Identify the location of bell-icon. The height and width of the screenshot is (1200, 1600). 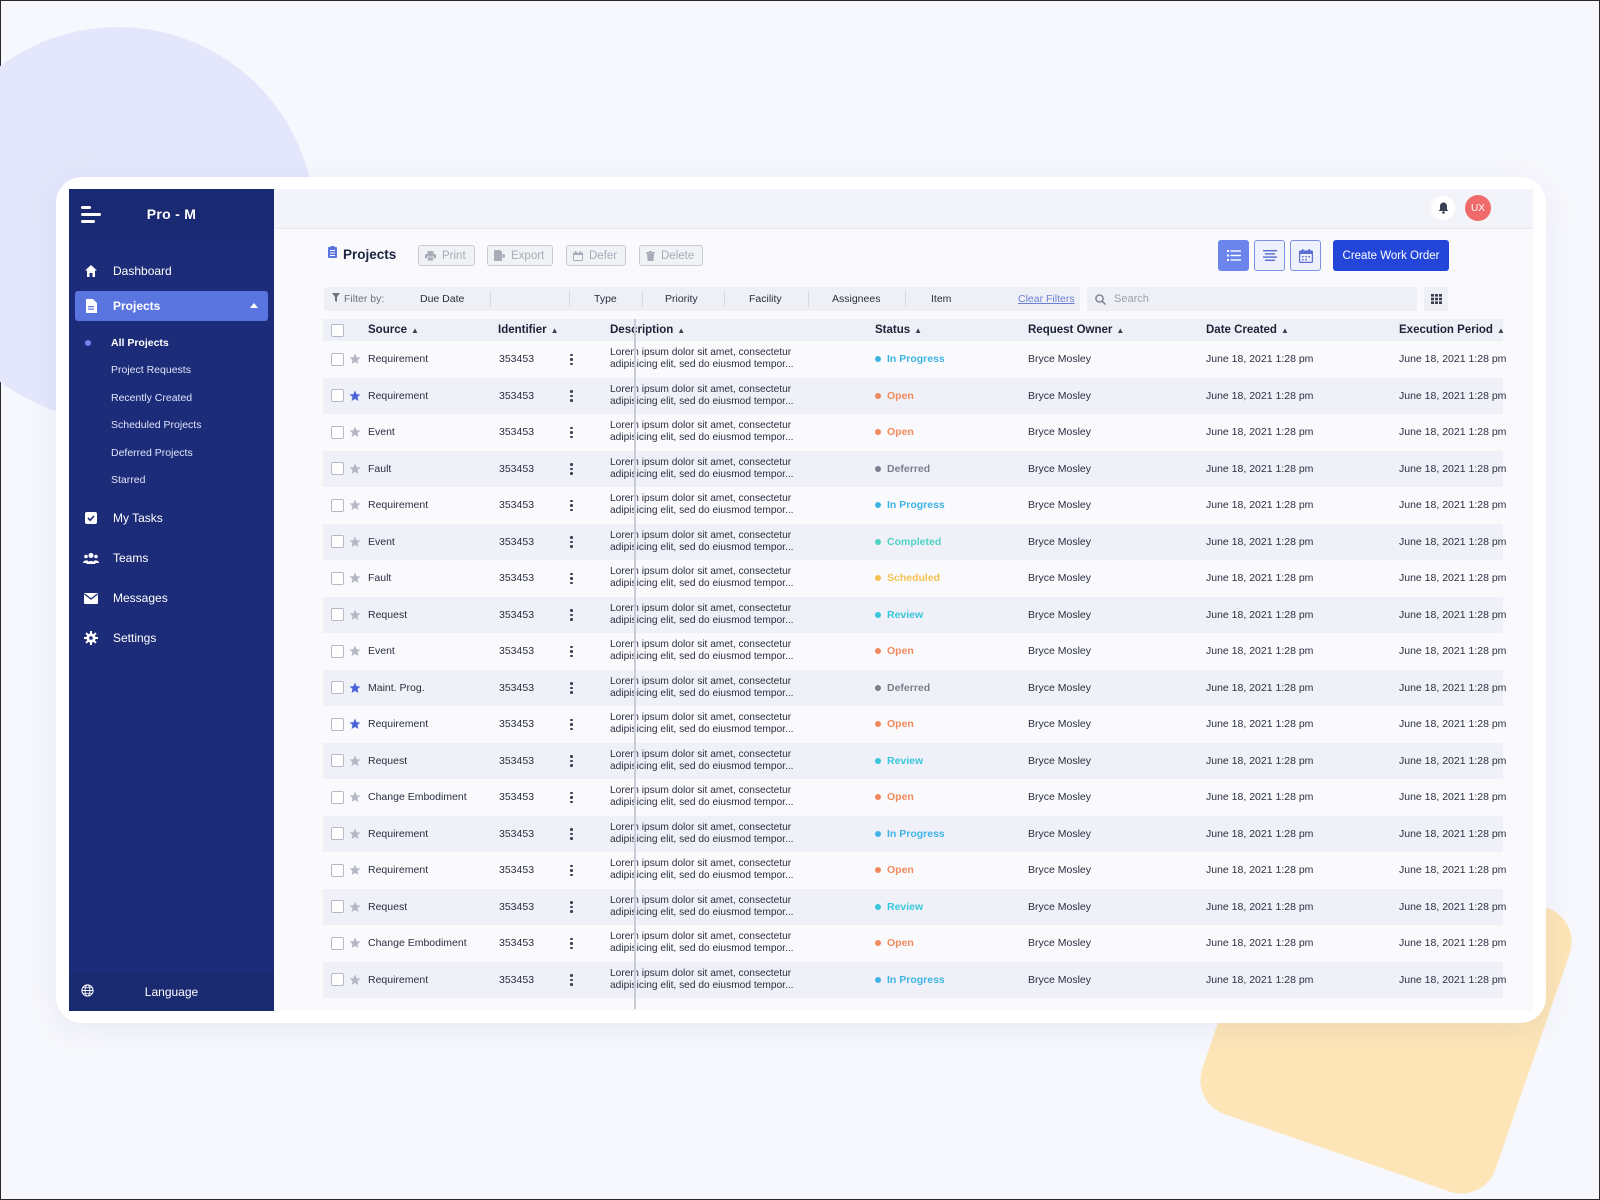
(1443, 208).